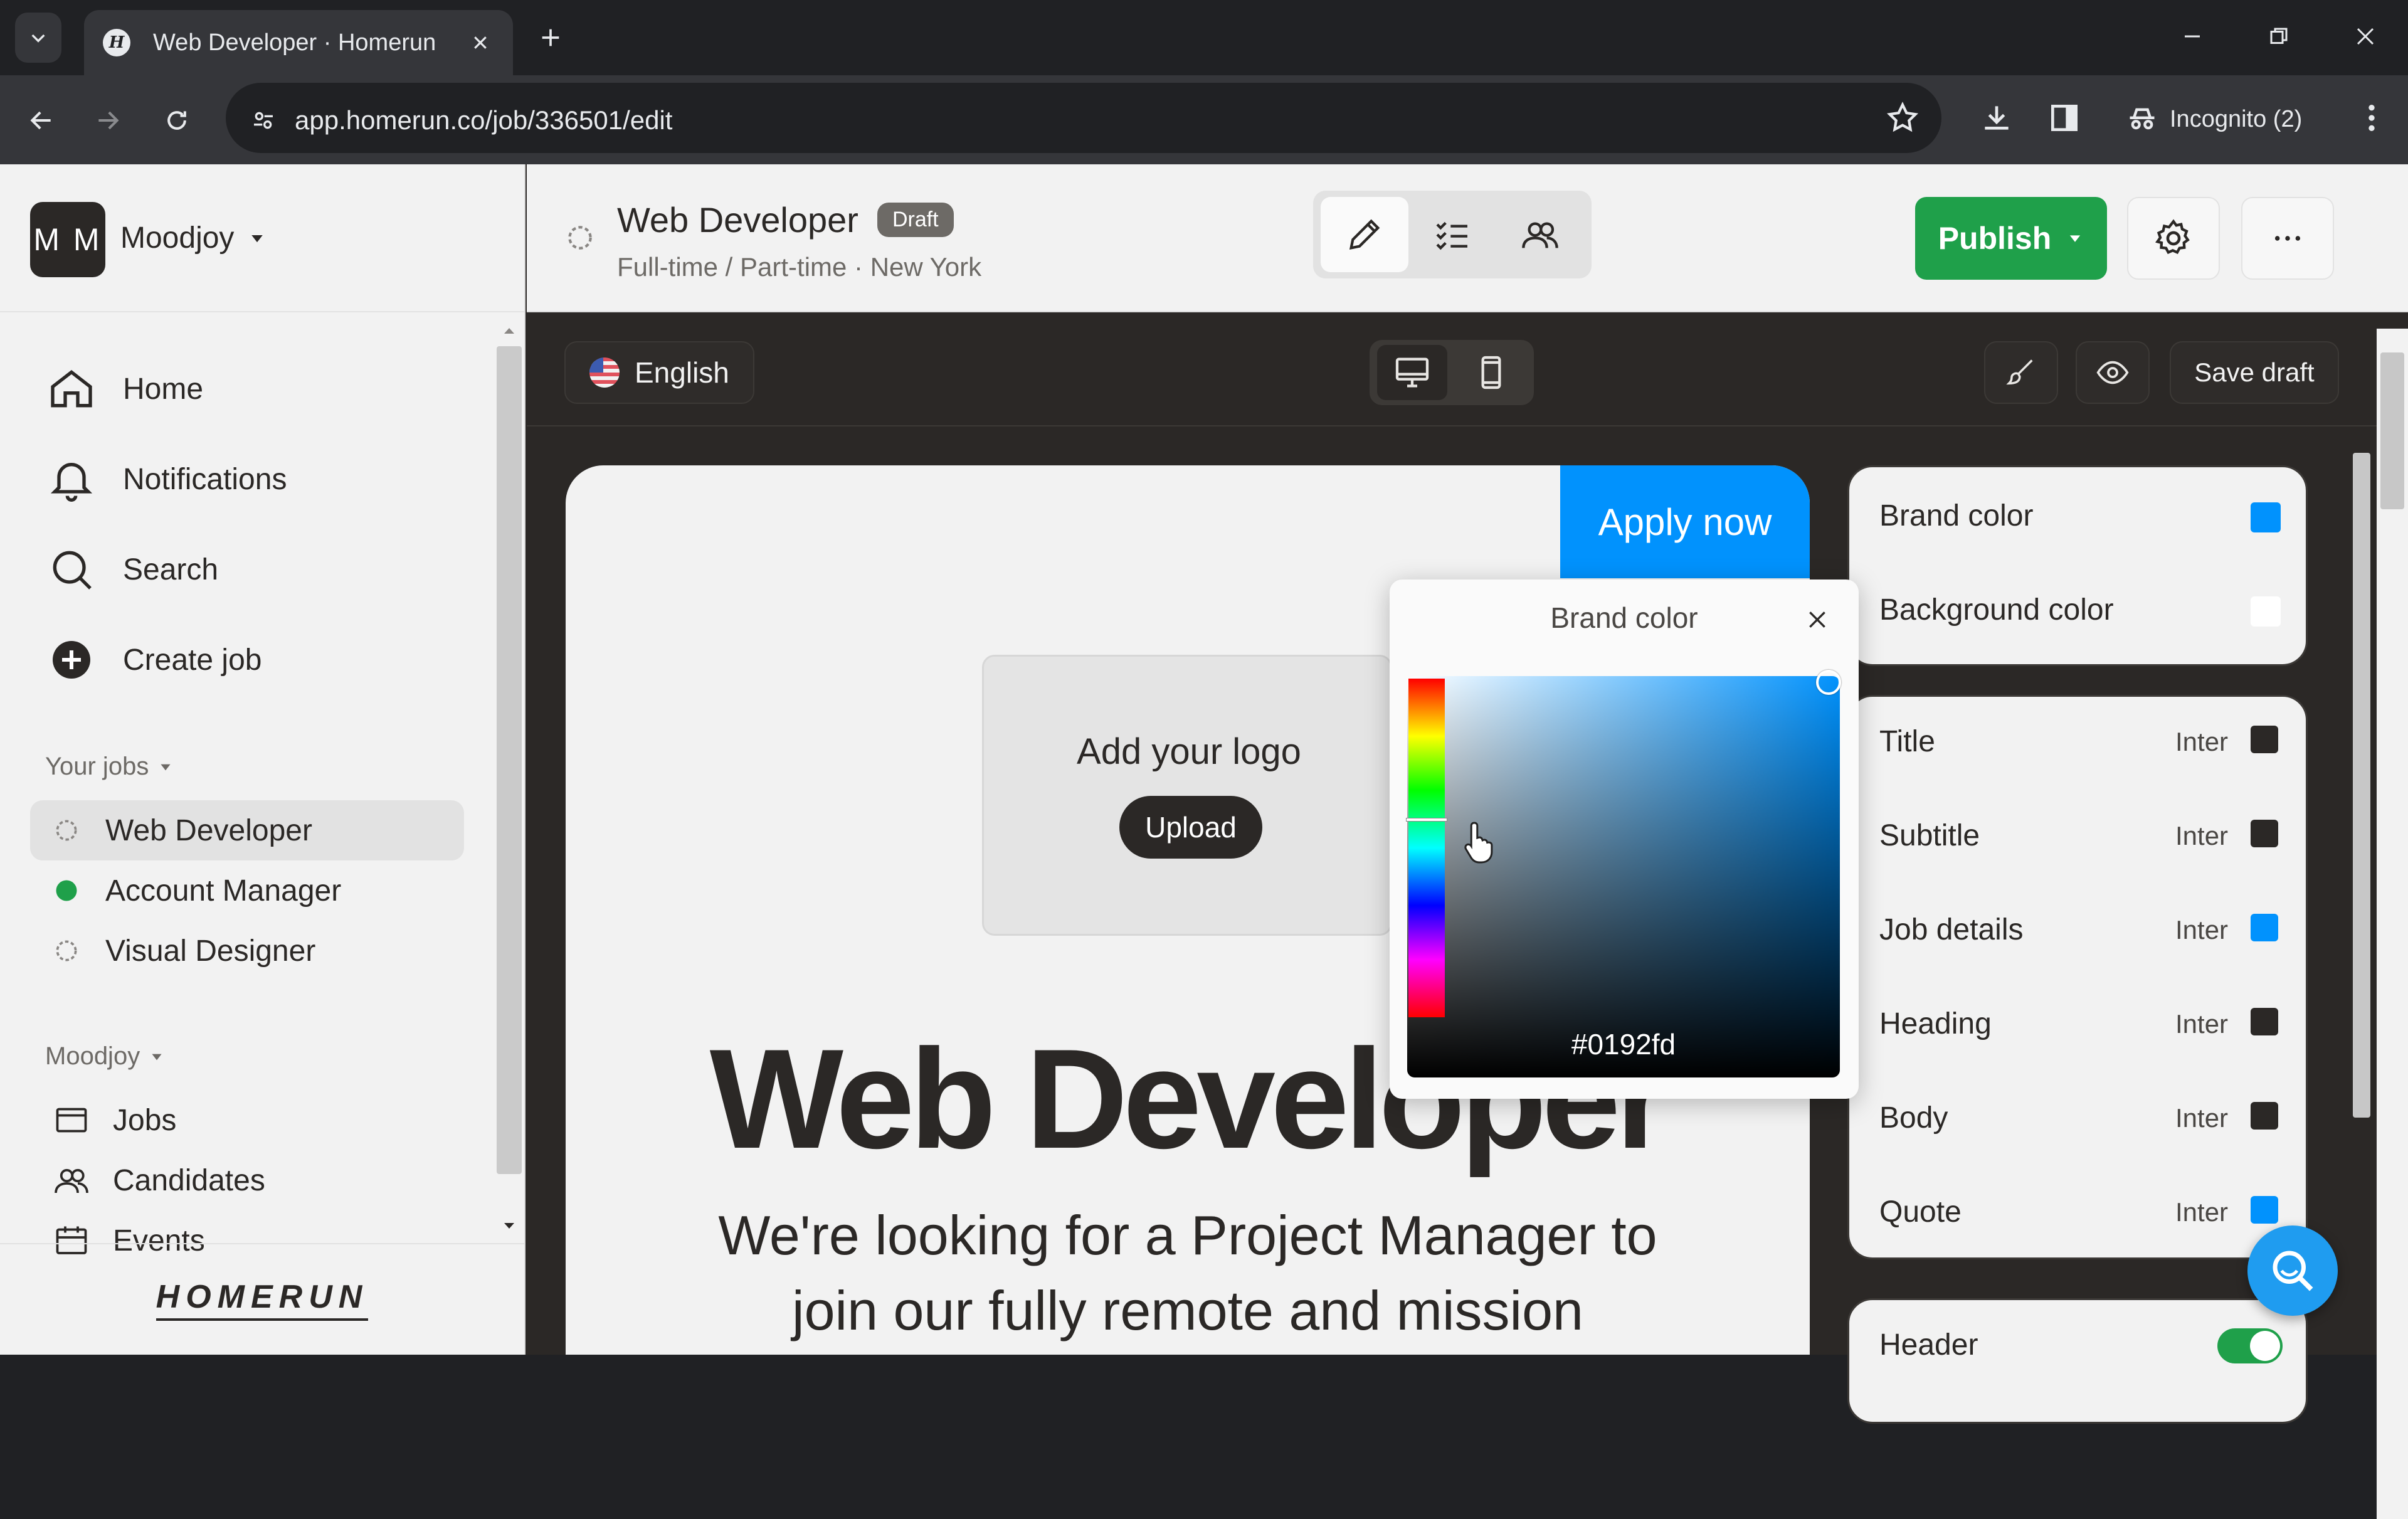 This screenshot has height=1519, width=2408. Describe the element at coordinates (2064, 117) in the screenshot. I see `side-panel-button` at that location.